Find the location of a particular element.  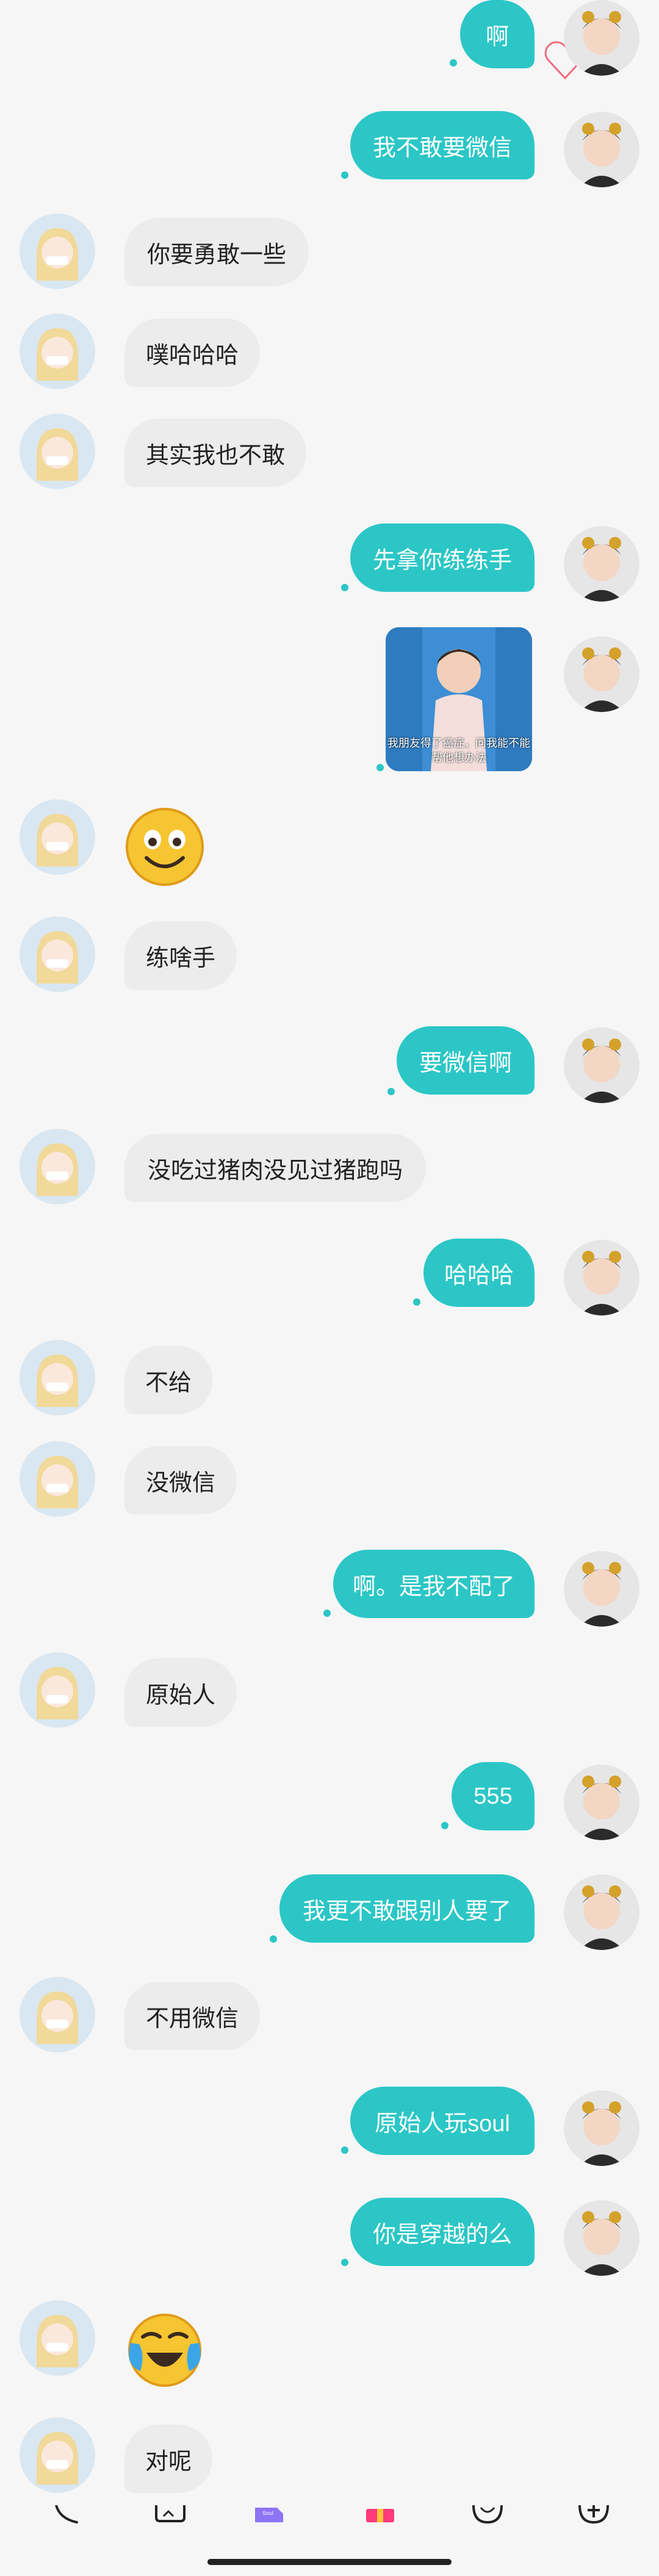

message-bubble-right: 你是穿越的么 is located at coordinates (442, 2232).